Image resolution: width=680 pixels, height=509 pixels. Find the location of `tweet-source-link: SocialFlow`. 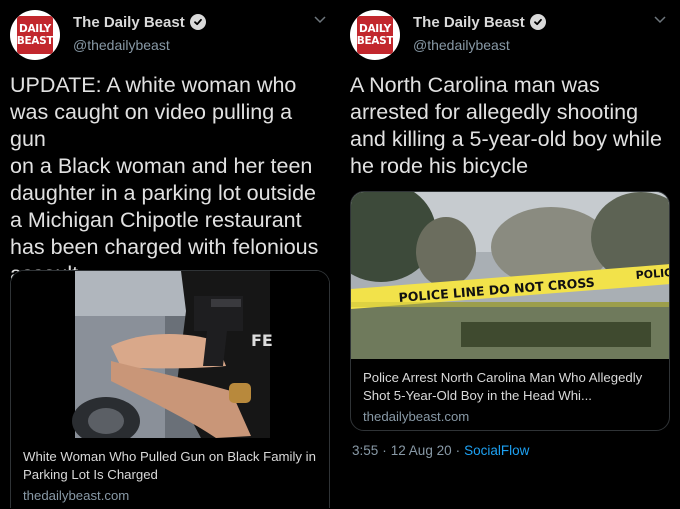

tweet-source-link: SocialFlow is located at coordinates (496, 450).